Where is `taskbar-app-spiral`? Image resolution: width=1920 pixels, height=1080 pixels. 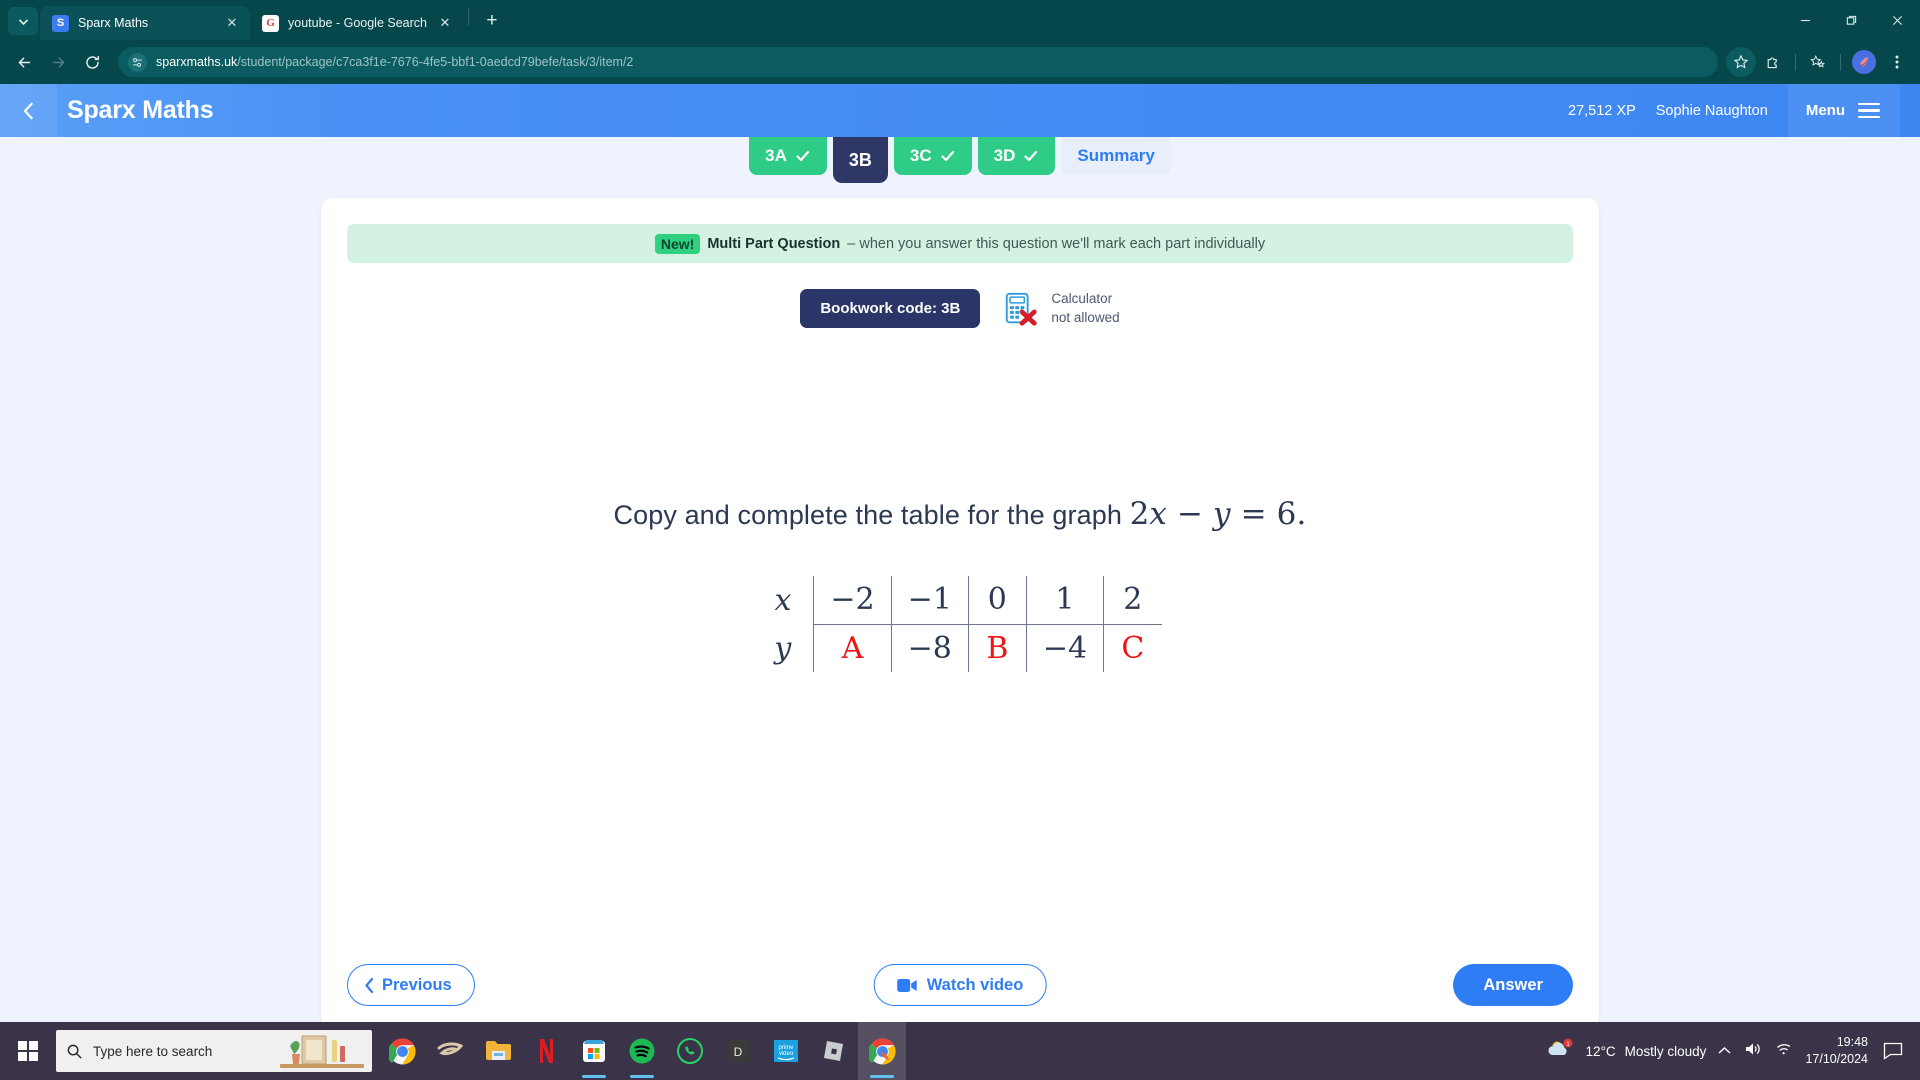
taskbar-app-spiral is located at coordinates (450, 1051).